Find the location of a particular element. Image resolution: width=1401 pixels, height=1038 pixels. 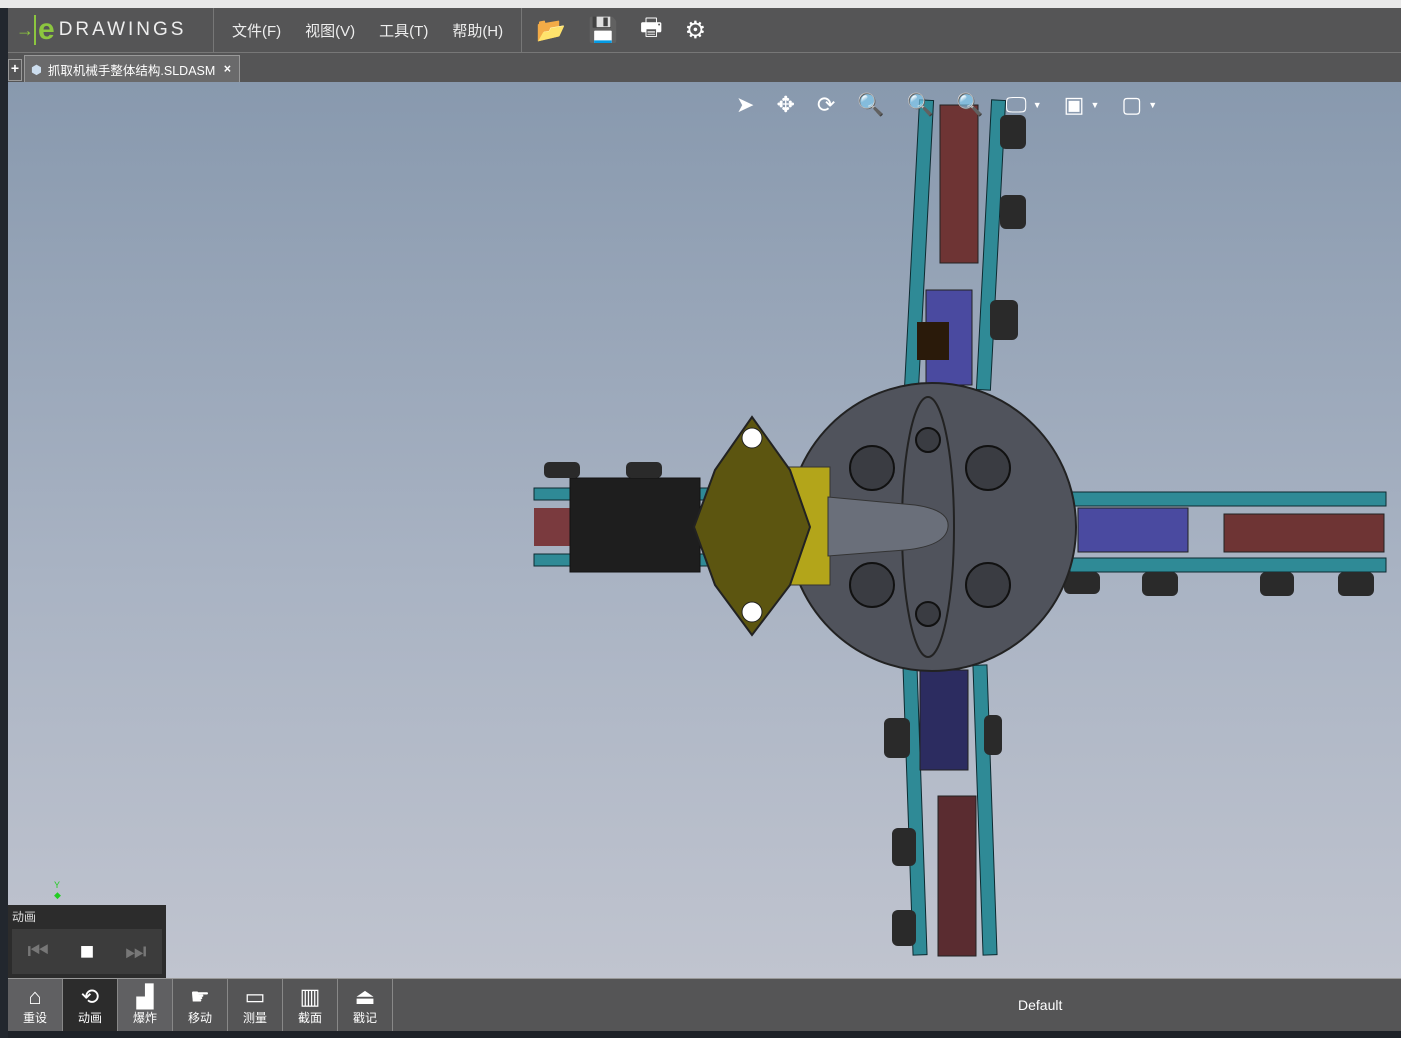

section-button: ▥ 截面 is located at coordinates (310, 1005).